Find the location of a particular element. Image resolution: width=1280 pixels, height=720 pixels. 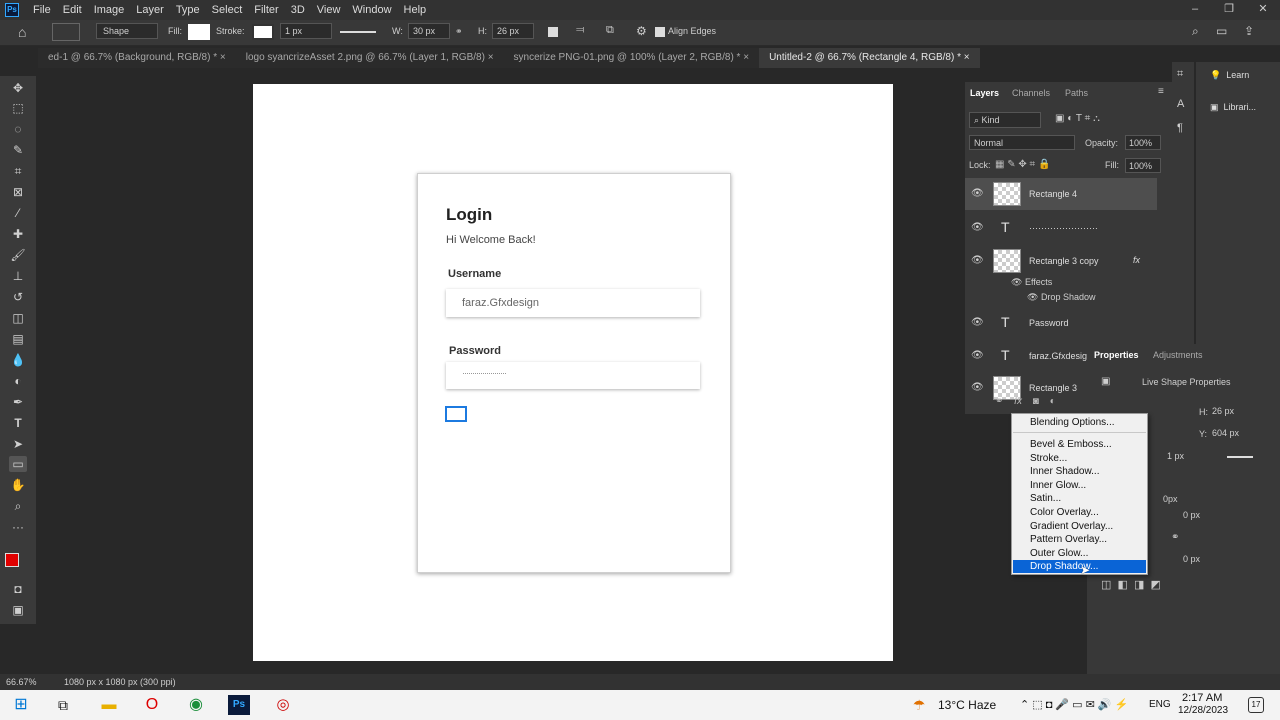

restore-icon: ❐ is located at coordinates (1229, 10).